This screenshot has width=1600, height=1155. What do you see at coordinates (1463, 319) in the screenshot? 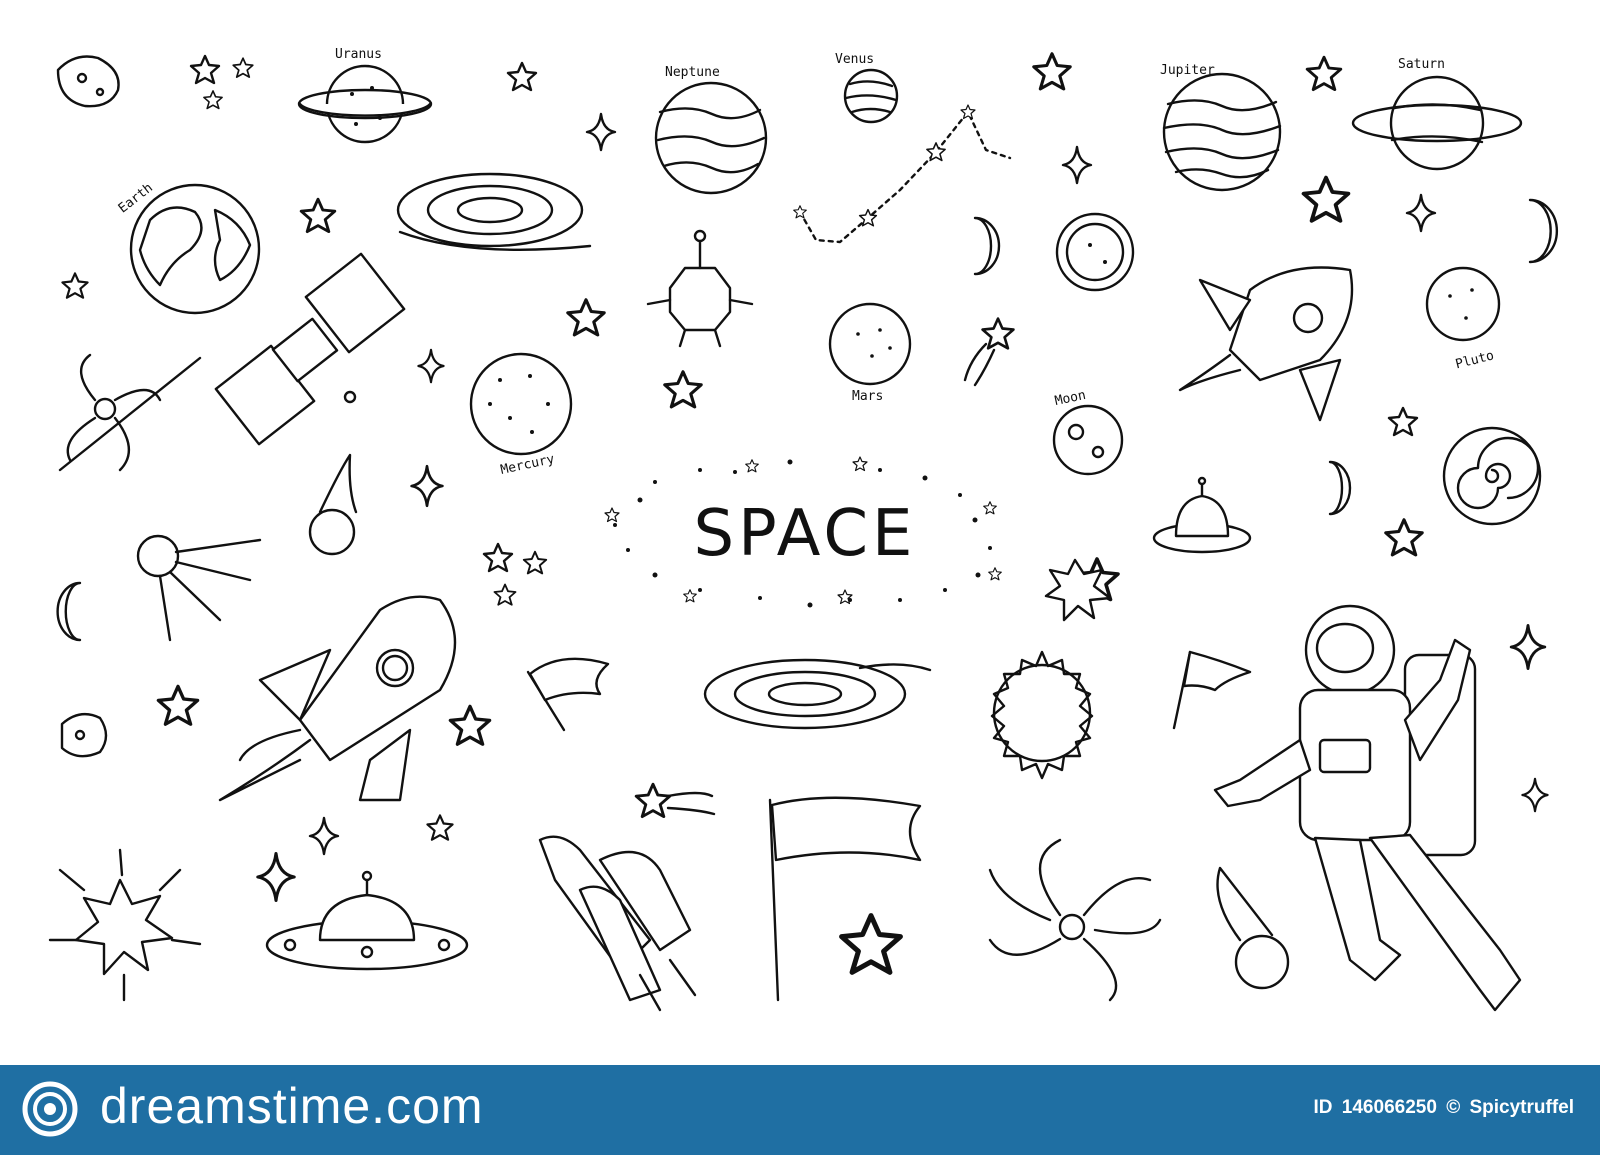
I see `planet-pluto: Pluto` at bounding box center [1463, 319].